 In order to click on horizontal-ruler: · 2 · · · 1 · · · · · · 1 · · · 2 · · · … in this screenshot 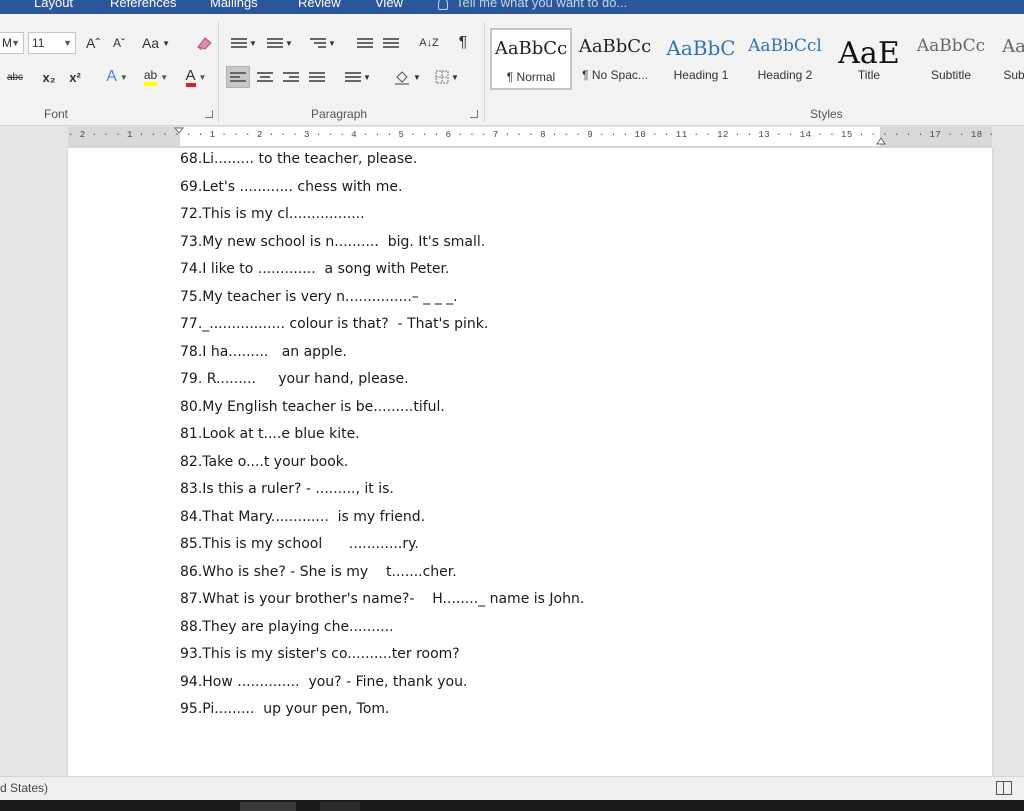, I will do `click(530, 137)`.